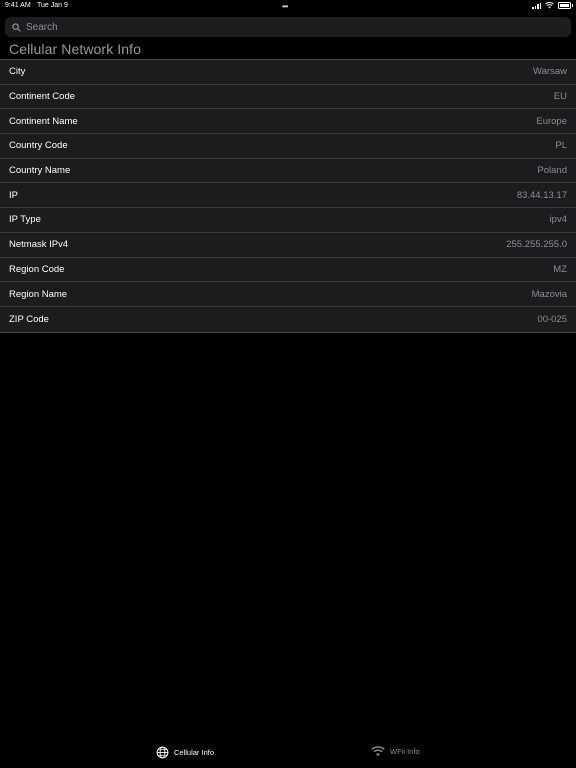 Image resolution: width=576 pixels, height=768 pixels. I want to click on row-value: Mazovia, so click(549, 294).